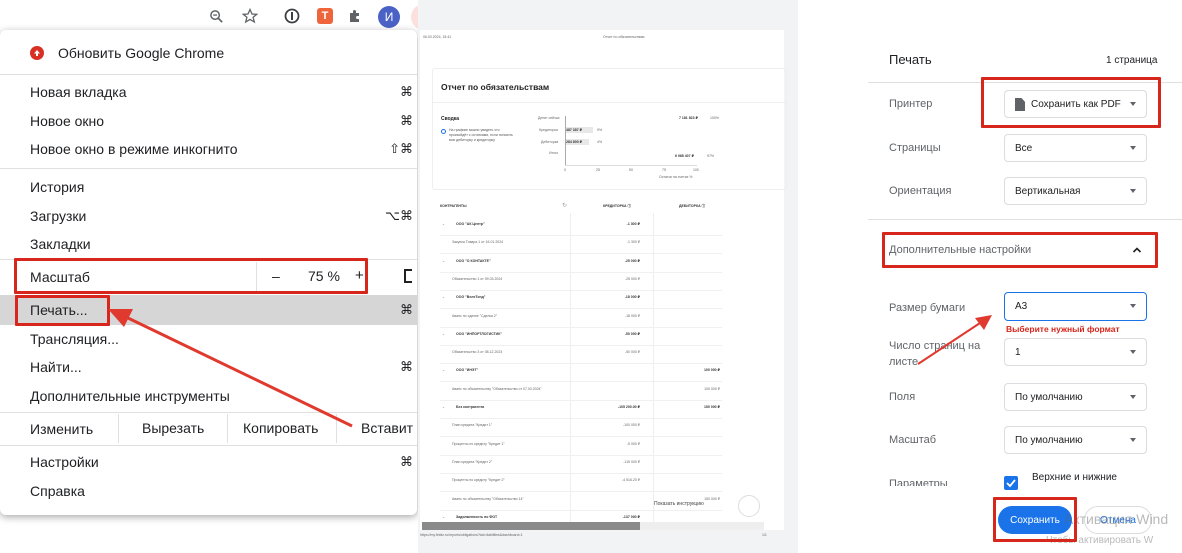  What do you see at coordinates (983, 322) in the screenshot?
I see `arrowhead-icon` at bounding box center [983, 322].